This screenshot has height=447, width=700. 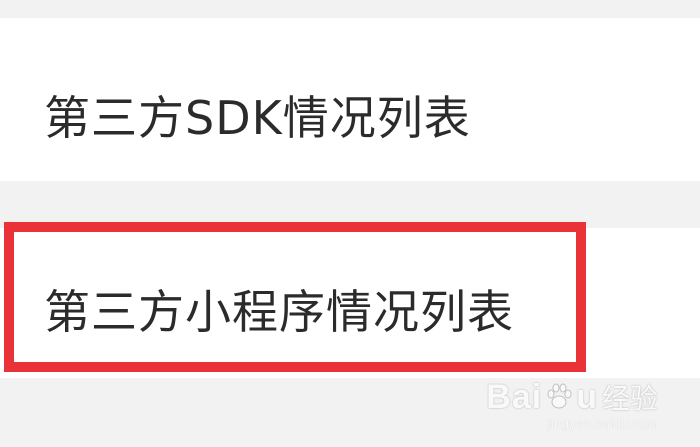 What do you see at coordinates (602, 424) in the screenshot?
I see `watermark-url: jingyan.baidu.com` at bounding box center [602, 424].